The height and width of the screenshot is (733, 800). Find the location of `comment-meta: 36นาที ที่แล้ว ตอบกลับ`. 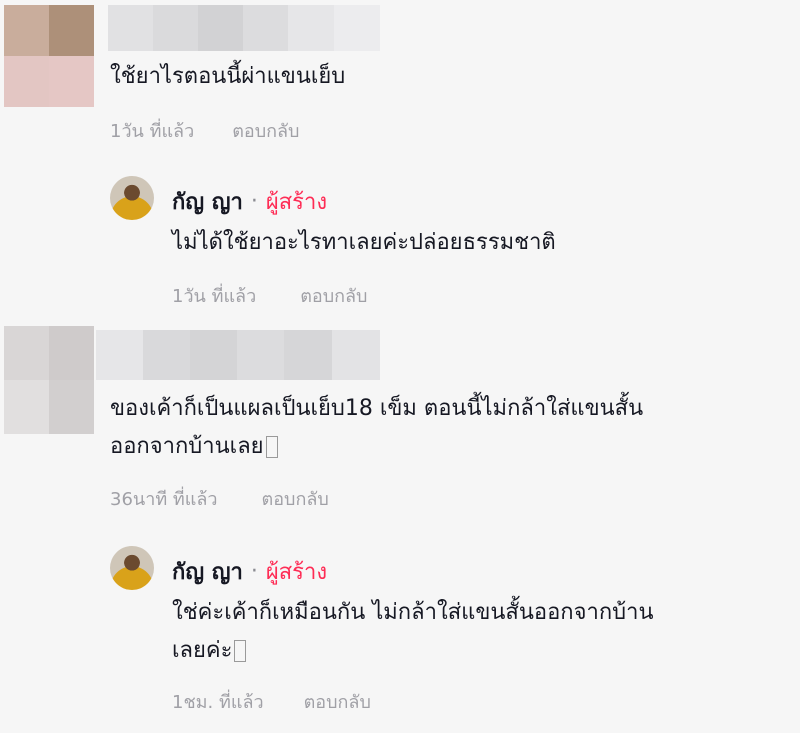

comment-meta: 36นาที ที่แล้ว ตอบกลับ is located at coordinates (219, 498).